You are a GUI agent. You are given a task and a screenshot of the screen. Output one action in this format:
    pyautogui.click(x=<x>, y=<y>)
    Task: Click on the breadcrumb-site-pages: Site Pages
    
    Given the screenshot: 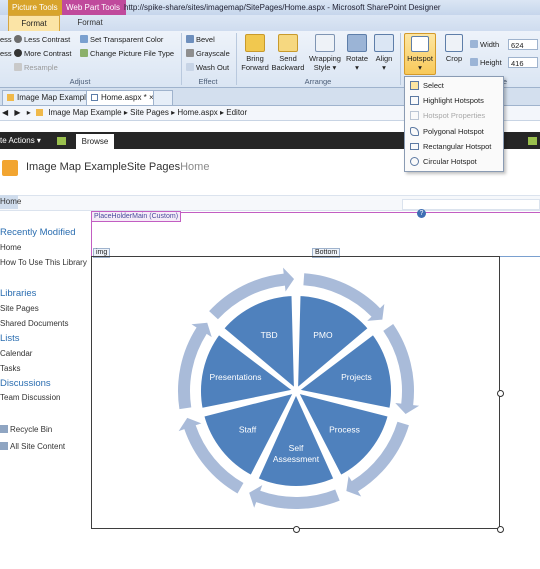 What is the action you would take?
    pyautogui.click(x=149, y=112)
    